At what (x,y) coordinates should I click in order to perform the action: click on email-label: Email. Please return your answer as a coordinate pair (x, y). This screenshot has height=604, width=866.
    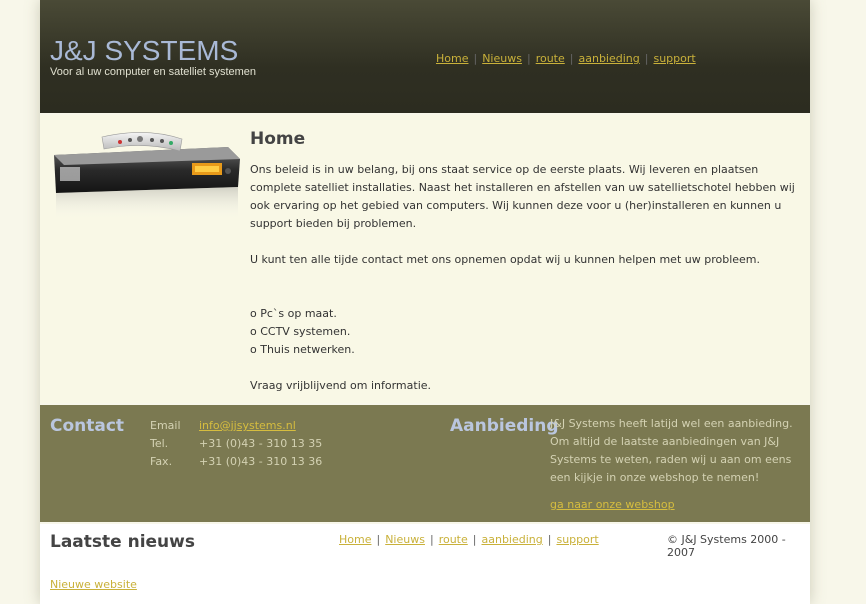
    Looking at the image, I should click on (165, 425).